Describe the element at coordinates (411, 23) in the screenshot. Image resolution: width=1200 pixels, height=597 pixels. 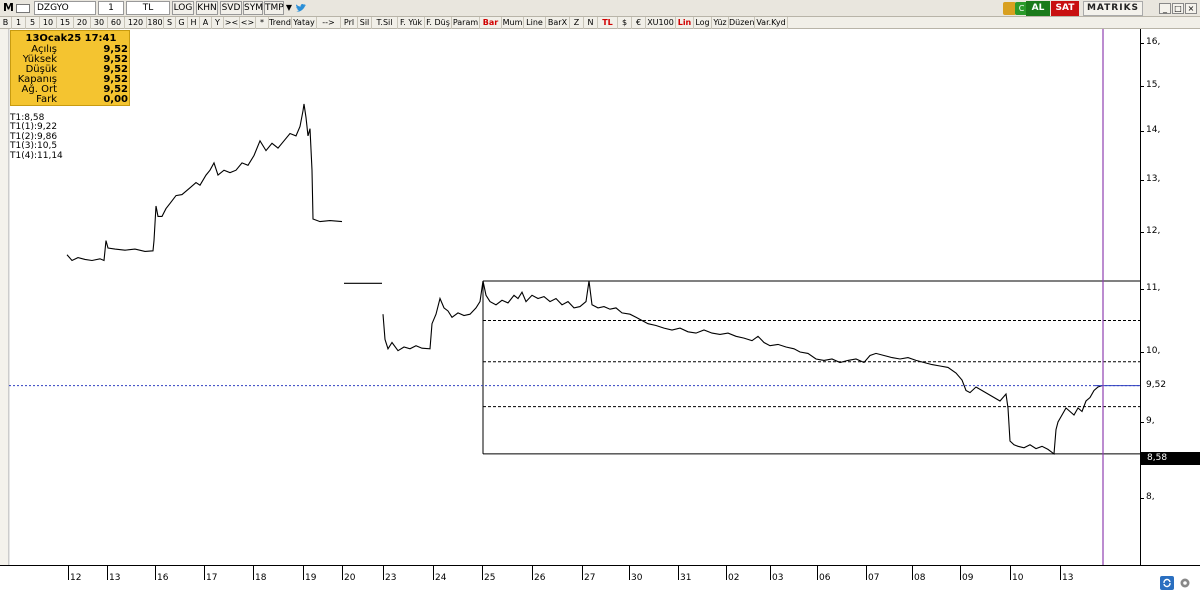
I see `toolbar-item: F. Yük` at that location.